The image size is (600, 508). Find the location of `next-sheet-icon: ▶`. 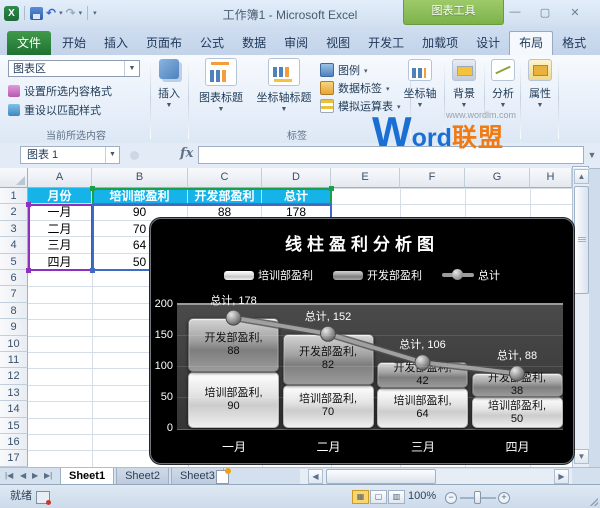

next-sheet-icon: ▶ is located at coordinates (35, 476).